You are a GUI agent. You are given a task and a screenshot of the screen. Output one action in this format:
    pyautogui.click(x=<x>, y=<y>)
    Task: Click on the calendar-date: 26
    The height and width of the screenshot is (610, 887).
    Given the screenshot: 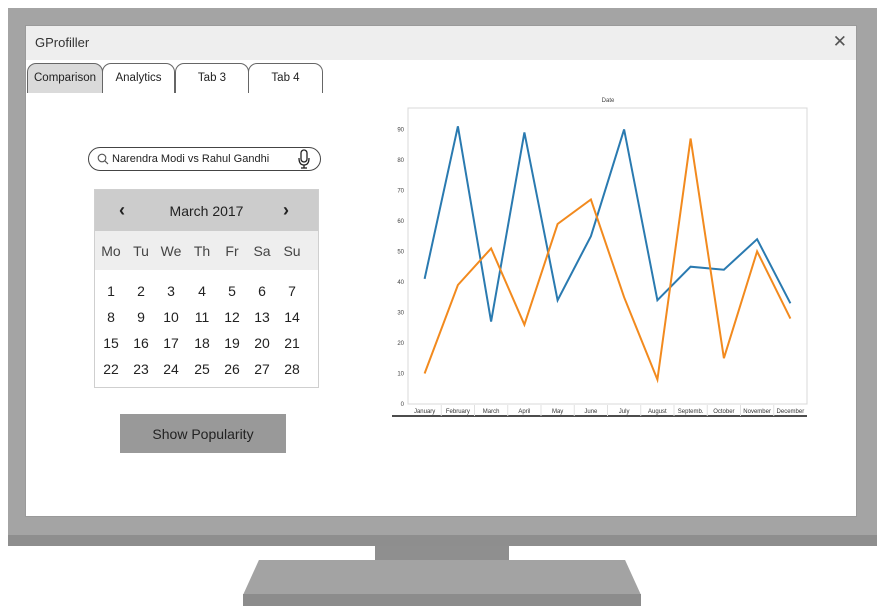 What is the action you would take?
    pyautogui.click(x=232, y=369)
    